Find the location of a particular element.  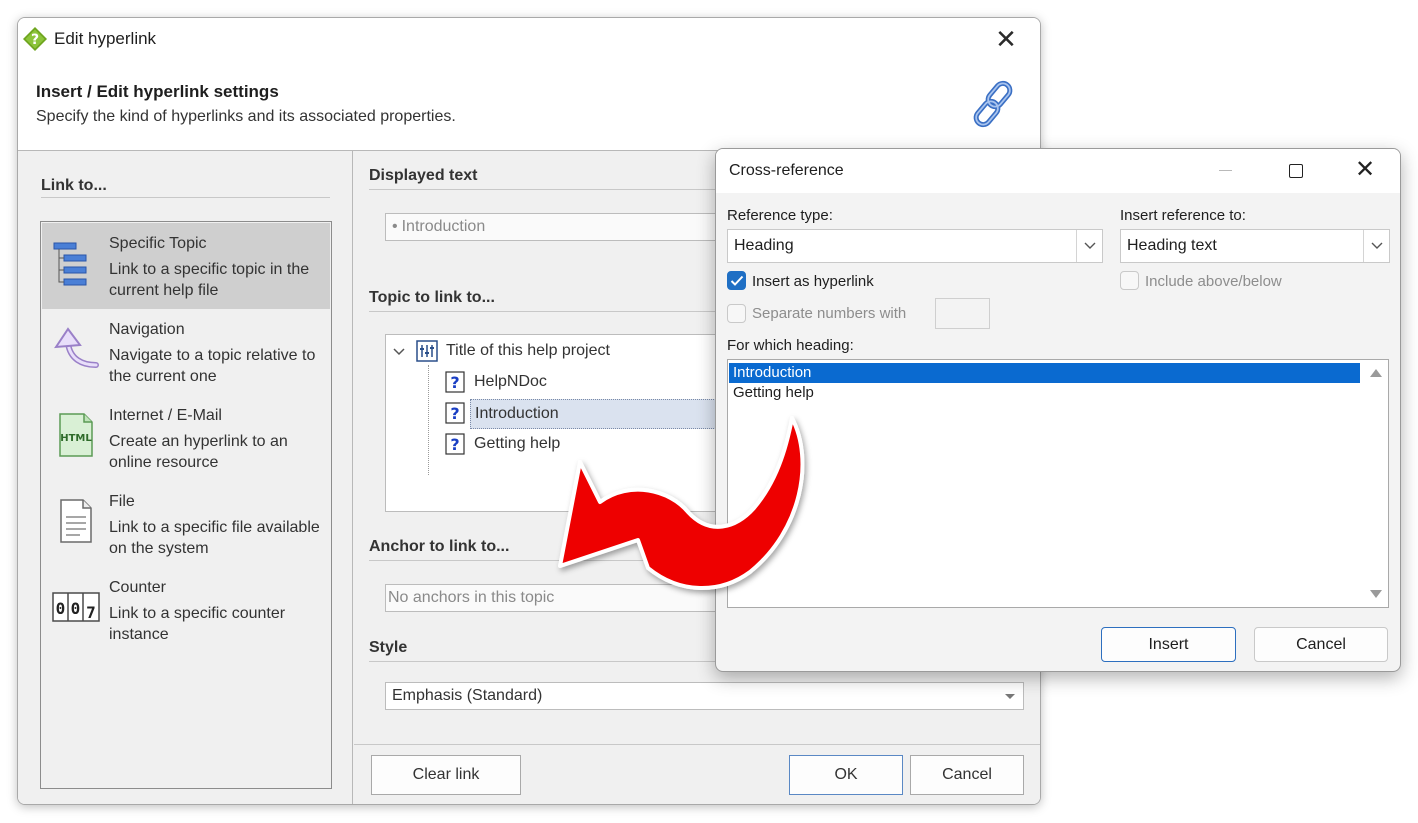

button-bar: Clear link OK Cancel is located at coordinates (697, 774).